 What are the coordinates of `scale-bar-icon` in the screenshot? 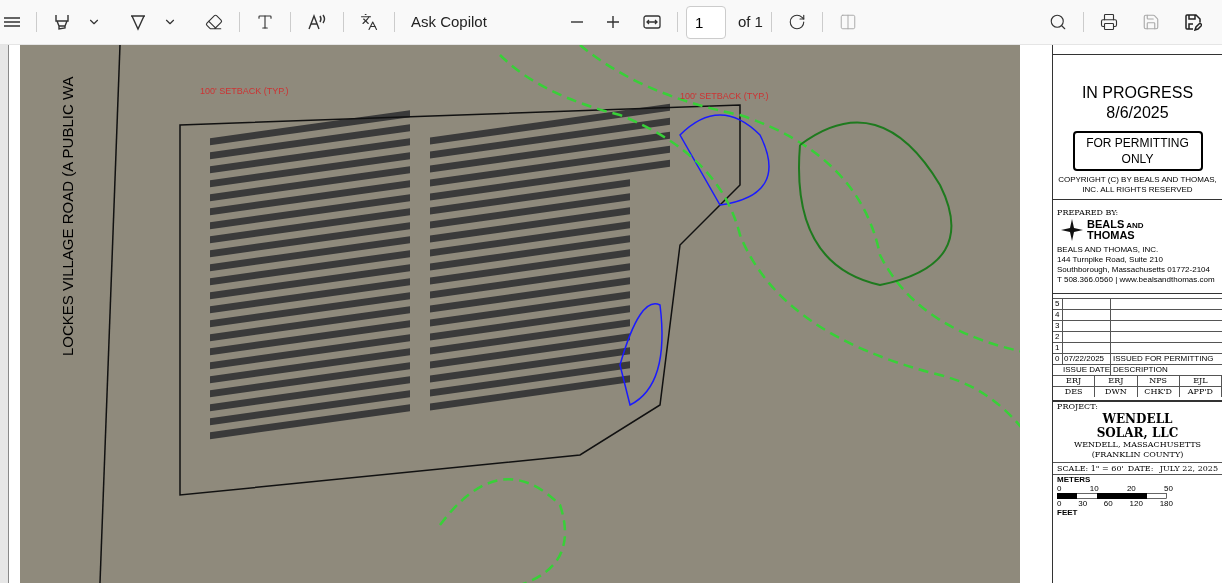 It's located at (1112, 496).